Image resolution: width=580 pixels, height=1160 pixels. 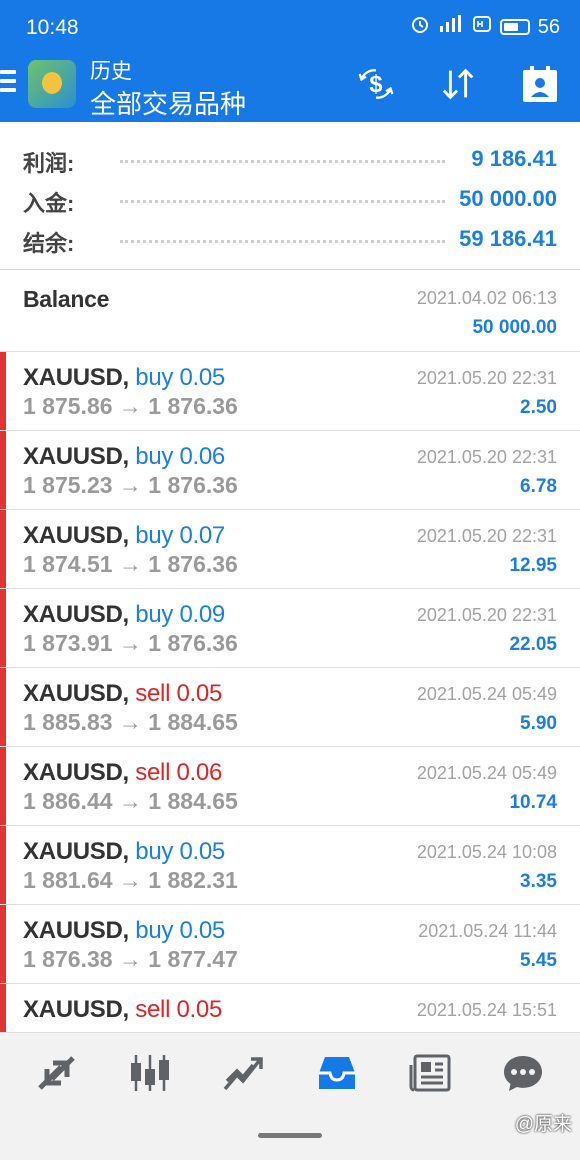 I want to click on summary-value: 9 186.41, so click(x=514, y=158).